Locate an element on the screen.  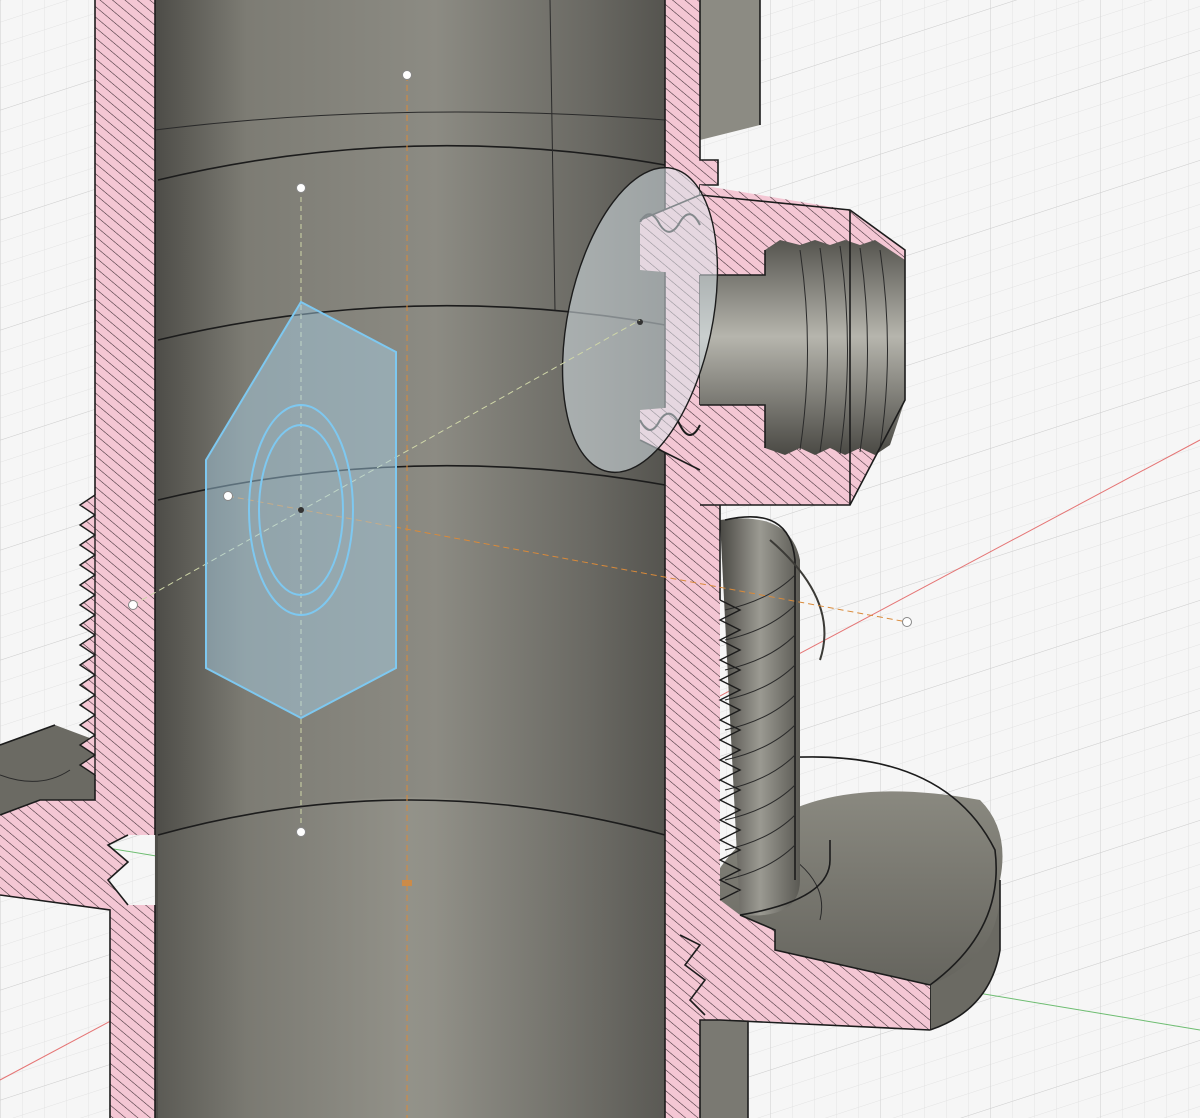
plane-center-point is located at coordinates (640, 322).